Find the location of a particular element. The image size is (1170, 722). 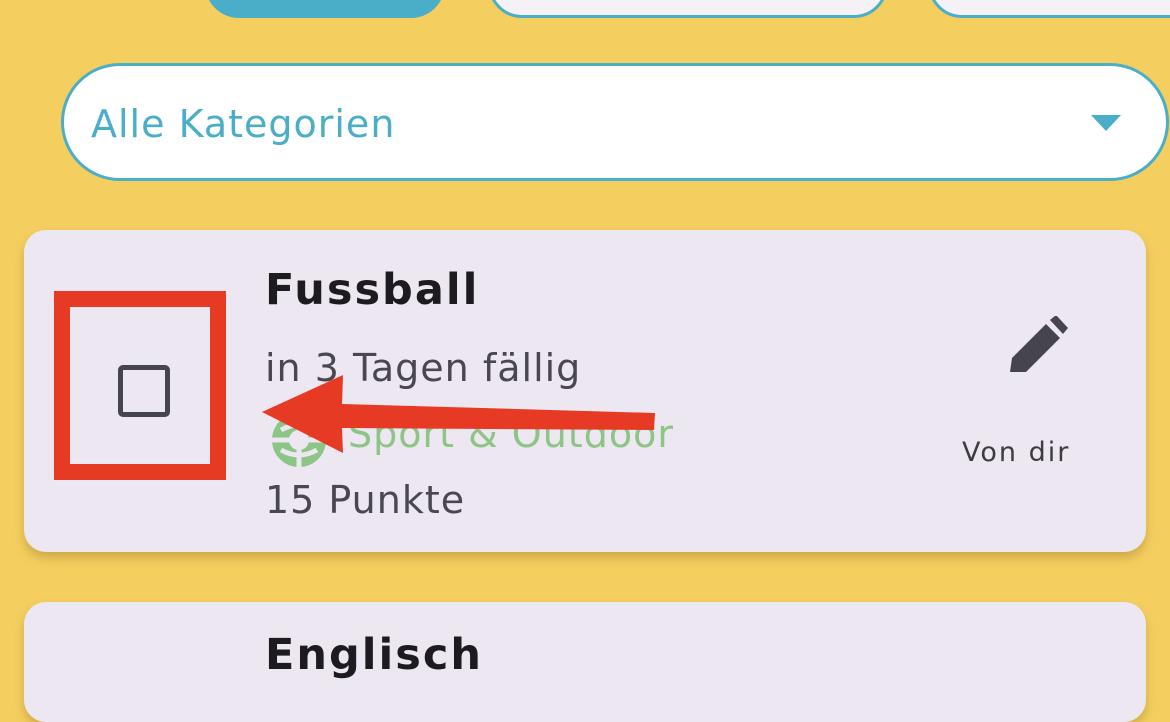

task-owner: Von dir is located at coordinates (1016, 452).